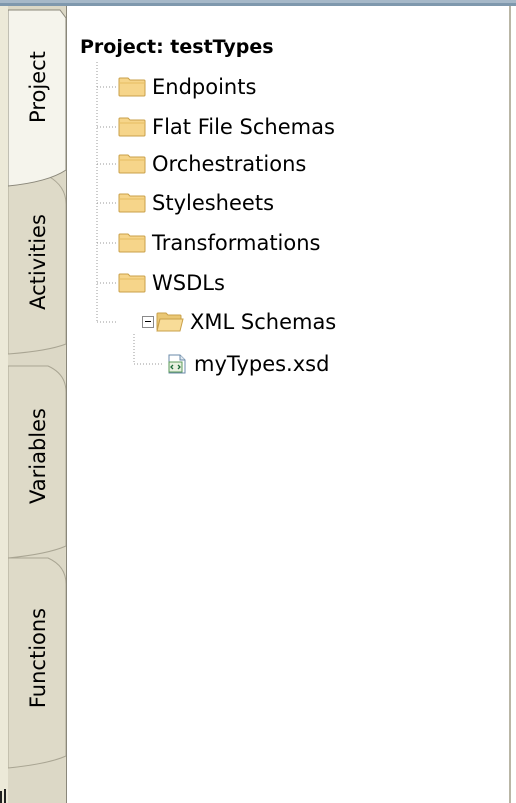  I want to click on tree-item-label: Orchestrations, so click(229, 164).